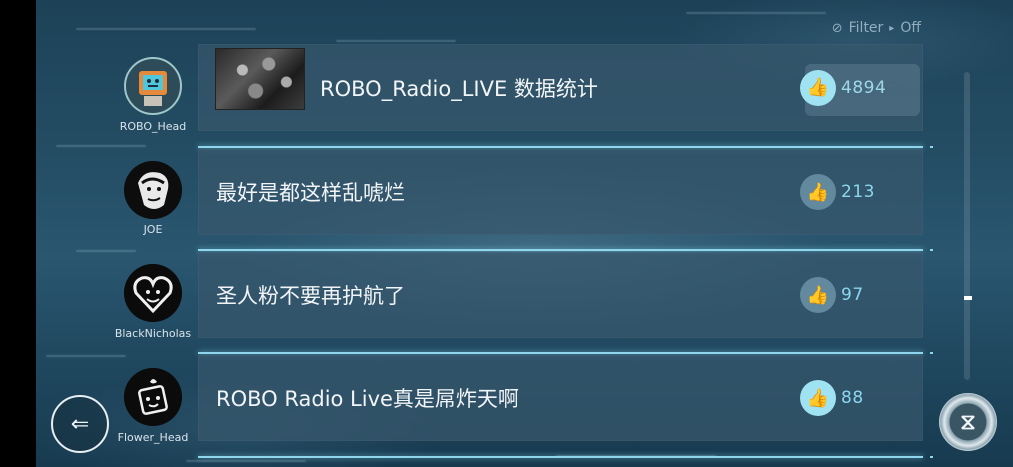  I want to click on like-count: 213, so click(858, 192).